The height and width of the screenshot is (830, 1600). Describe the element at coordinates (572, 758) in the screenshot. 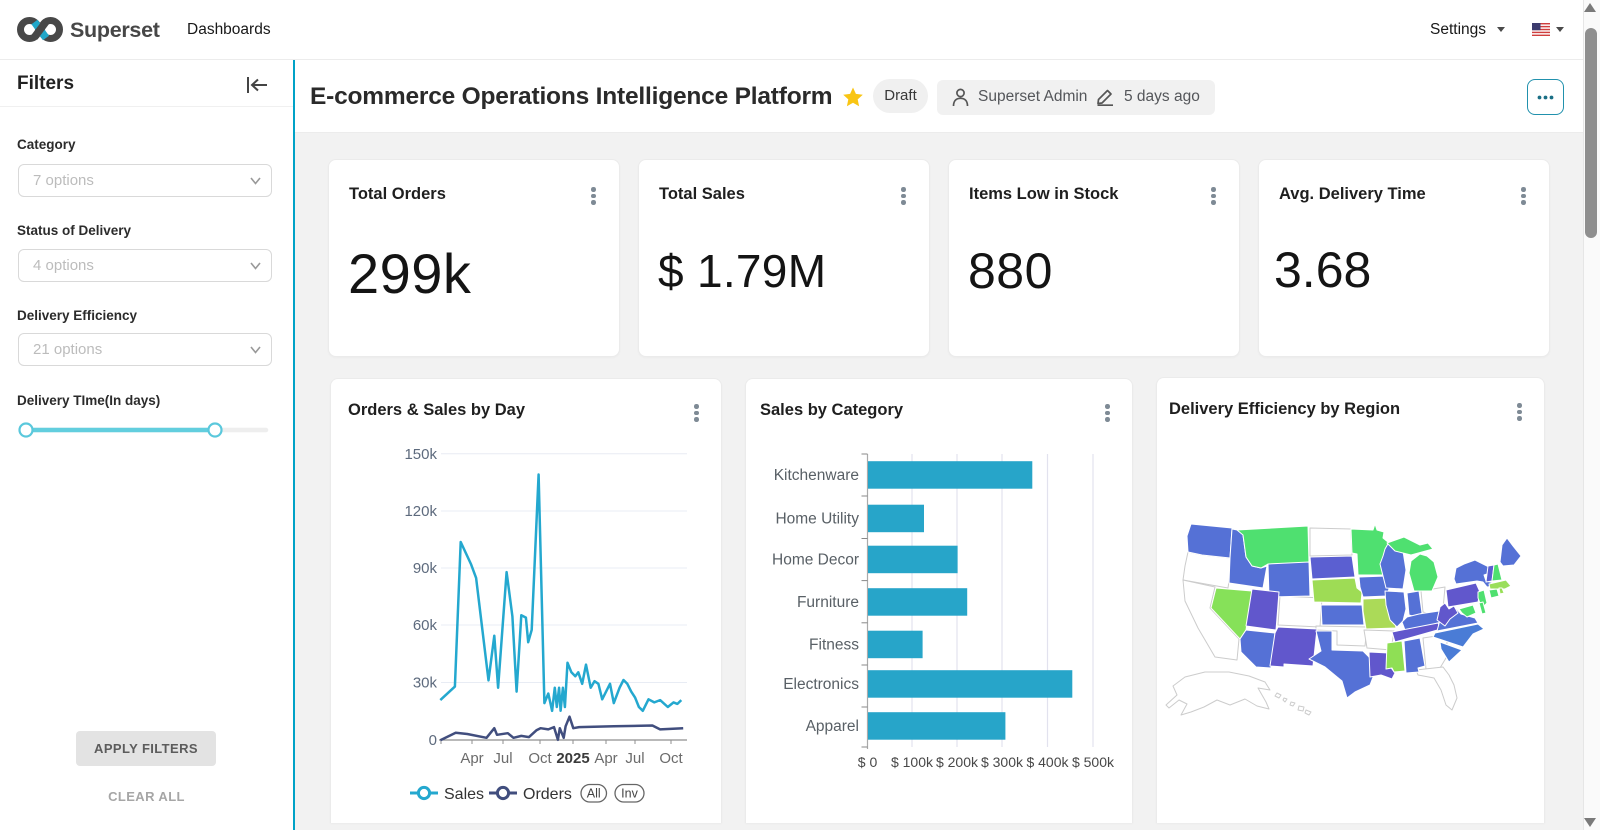

I see `svg-text: 2025` at that location.